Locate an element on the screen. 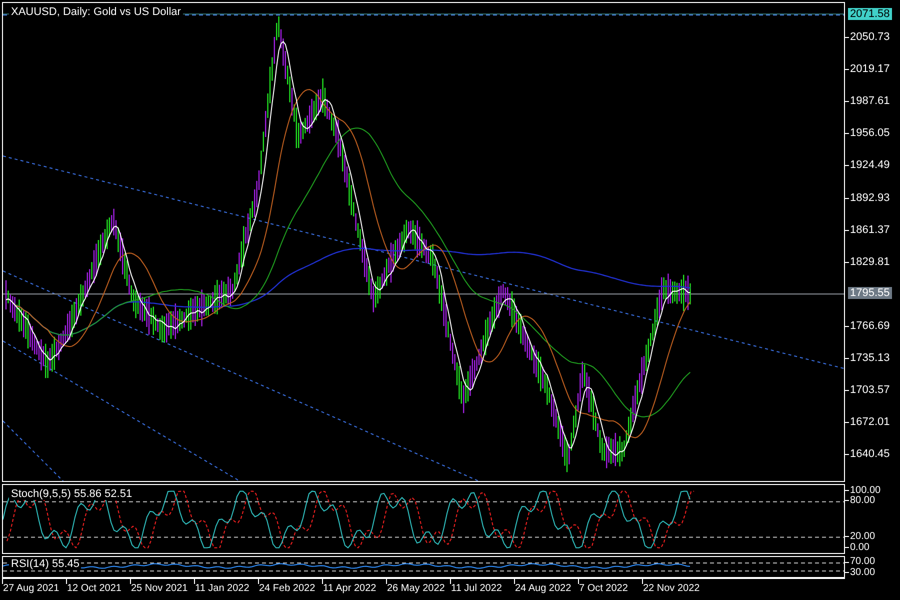 Image resolution: width=900 pixels, height=600 pixels. time-axis-label: 27 Aug 2021 is located at coordinates (31, 588).